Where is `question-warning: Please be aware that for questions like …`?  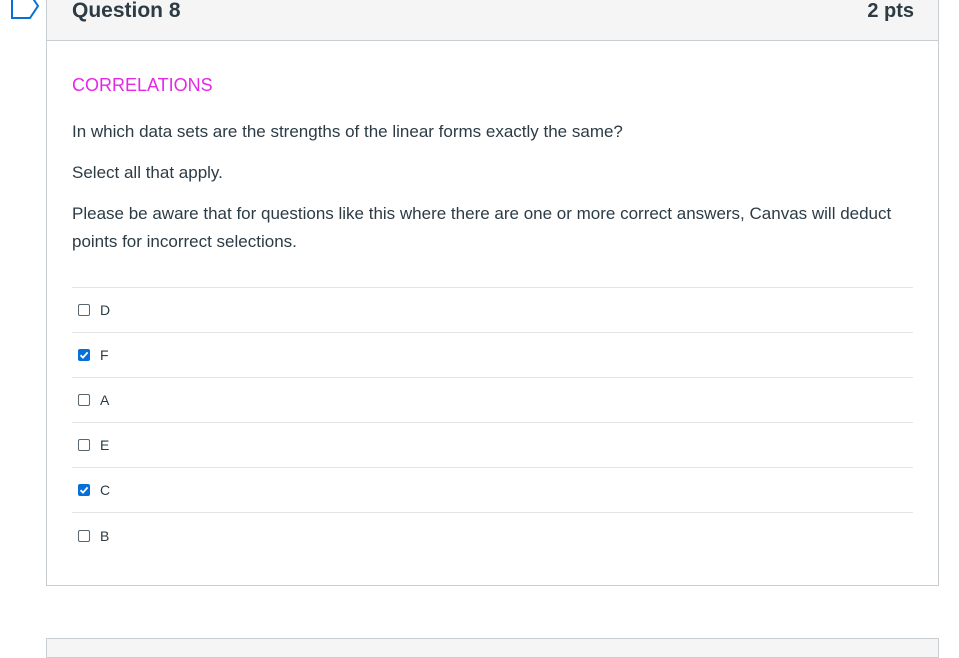 question-warning: Please be aware that for questions like … is located at coordinates (482, 227).